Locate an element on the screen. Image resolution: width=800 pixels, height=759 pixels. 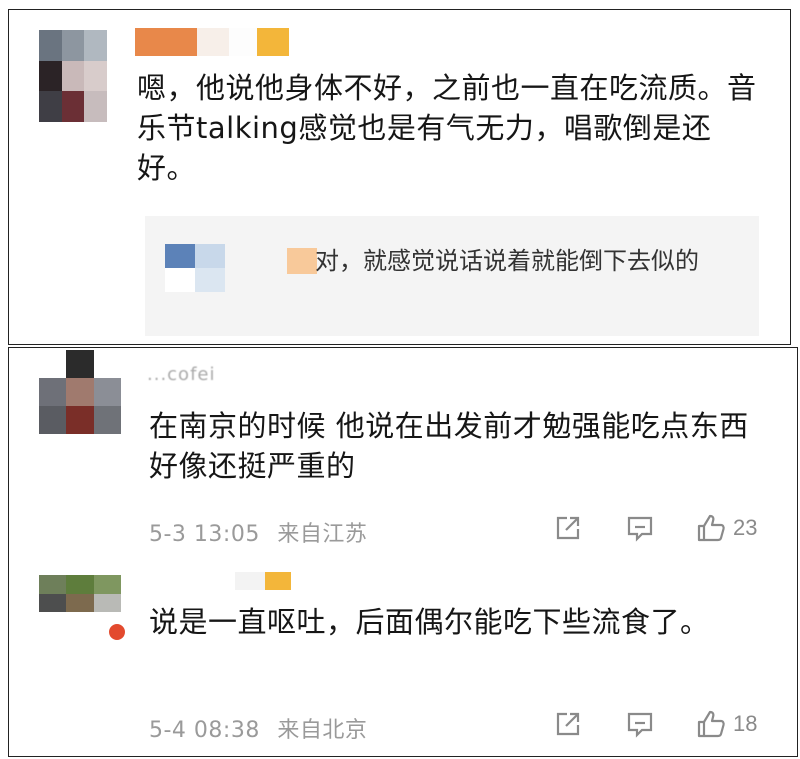
like-count: 23 is located at coordinates (745, 527).